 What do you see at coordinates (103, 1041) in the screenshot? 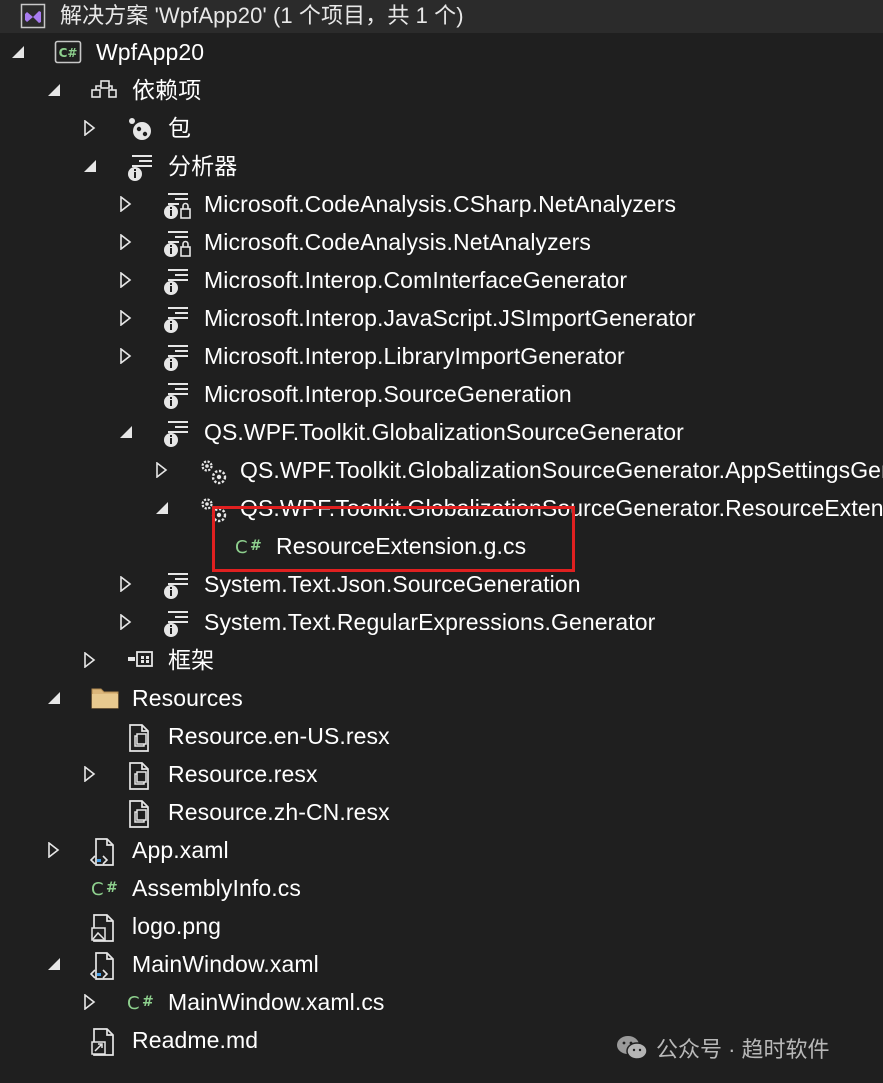
I see `markdown-file-icon` at bounding box center [103, 1041].